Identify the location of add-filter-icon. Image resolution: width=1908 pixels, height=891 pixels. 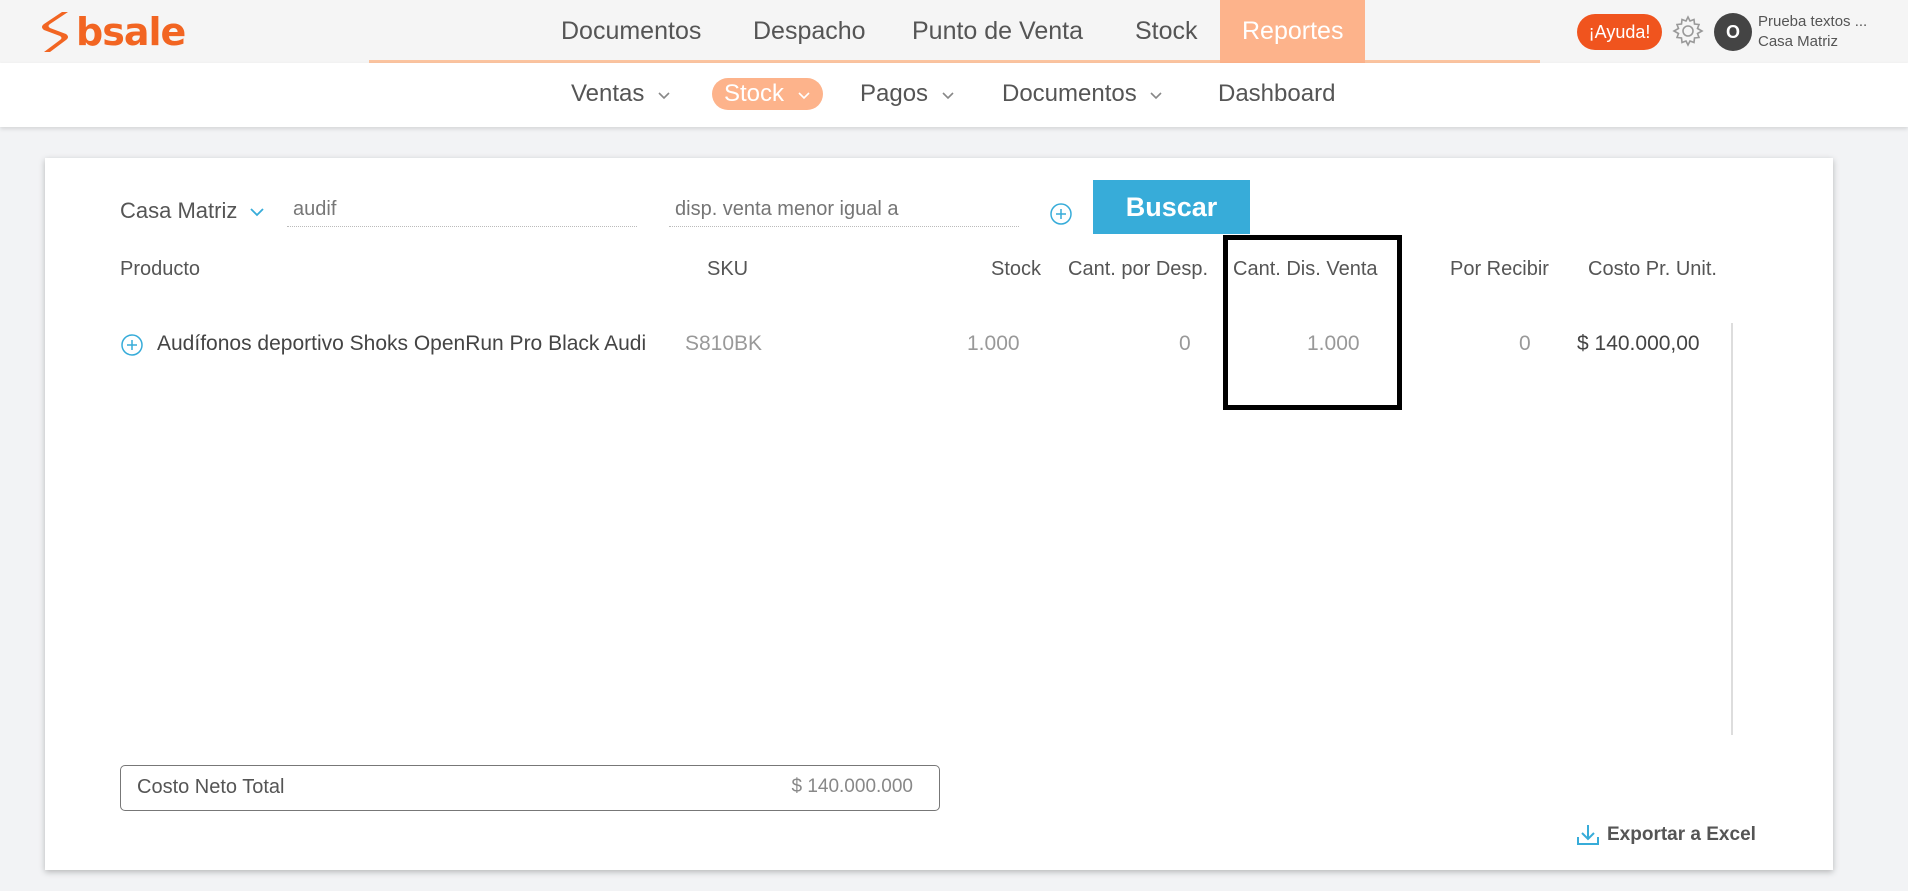
(1061, 214).